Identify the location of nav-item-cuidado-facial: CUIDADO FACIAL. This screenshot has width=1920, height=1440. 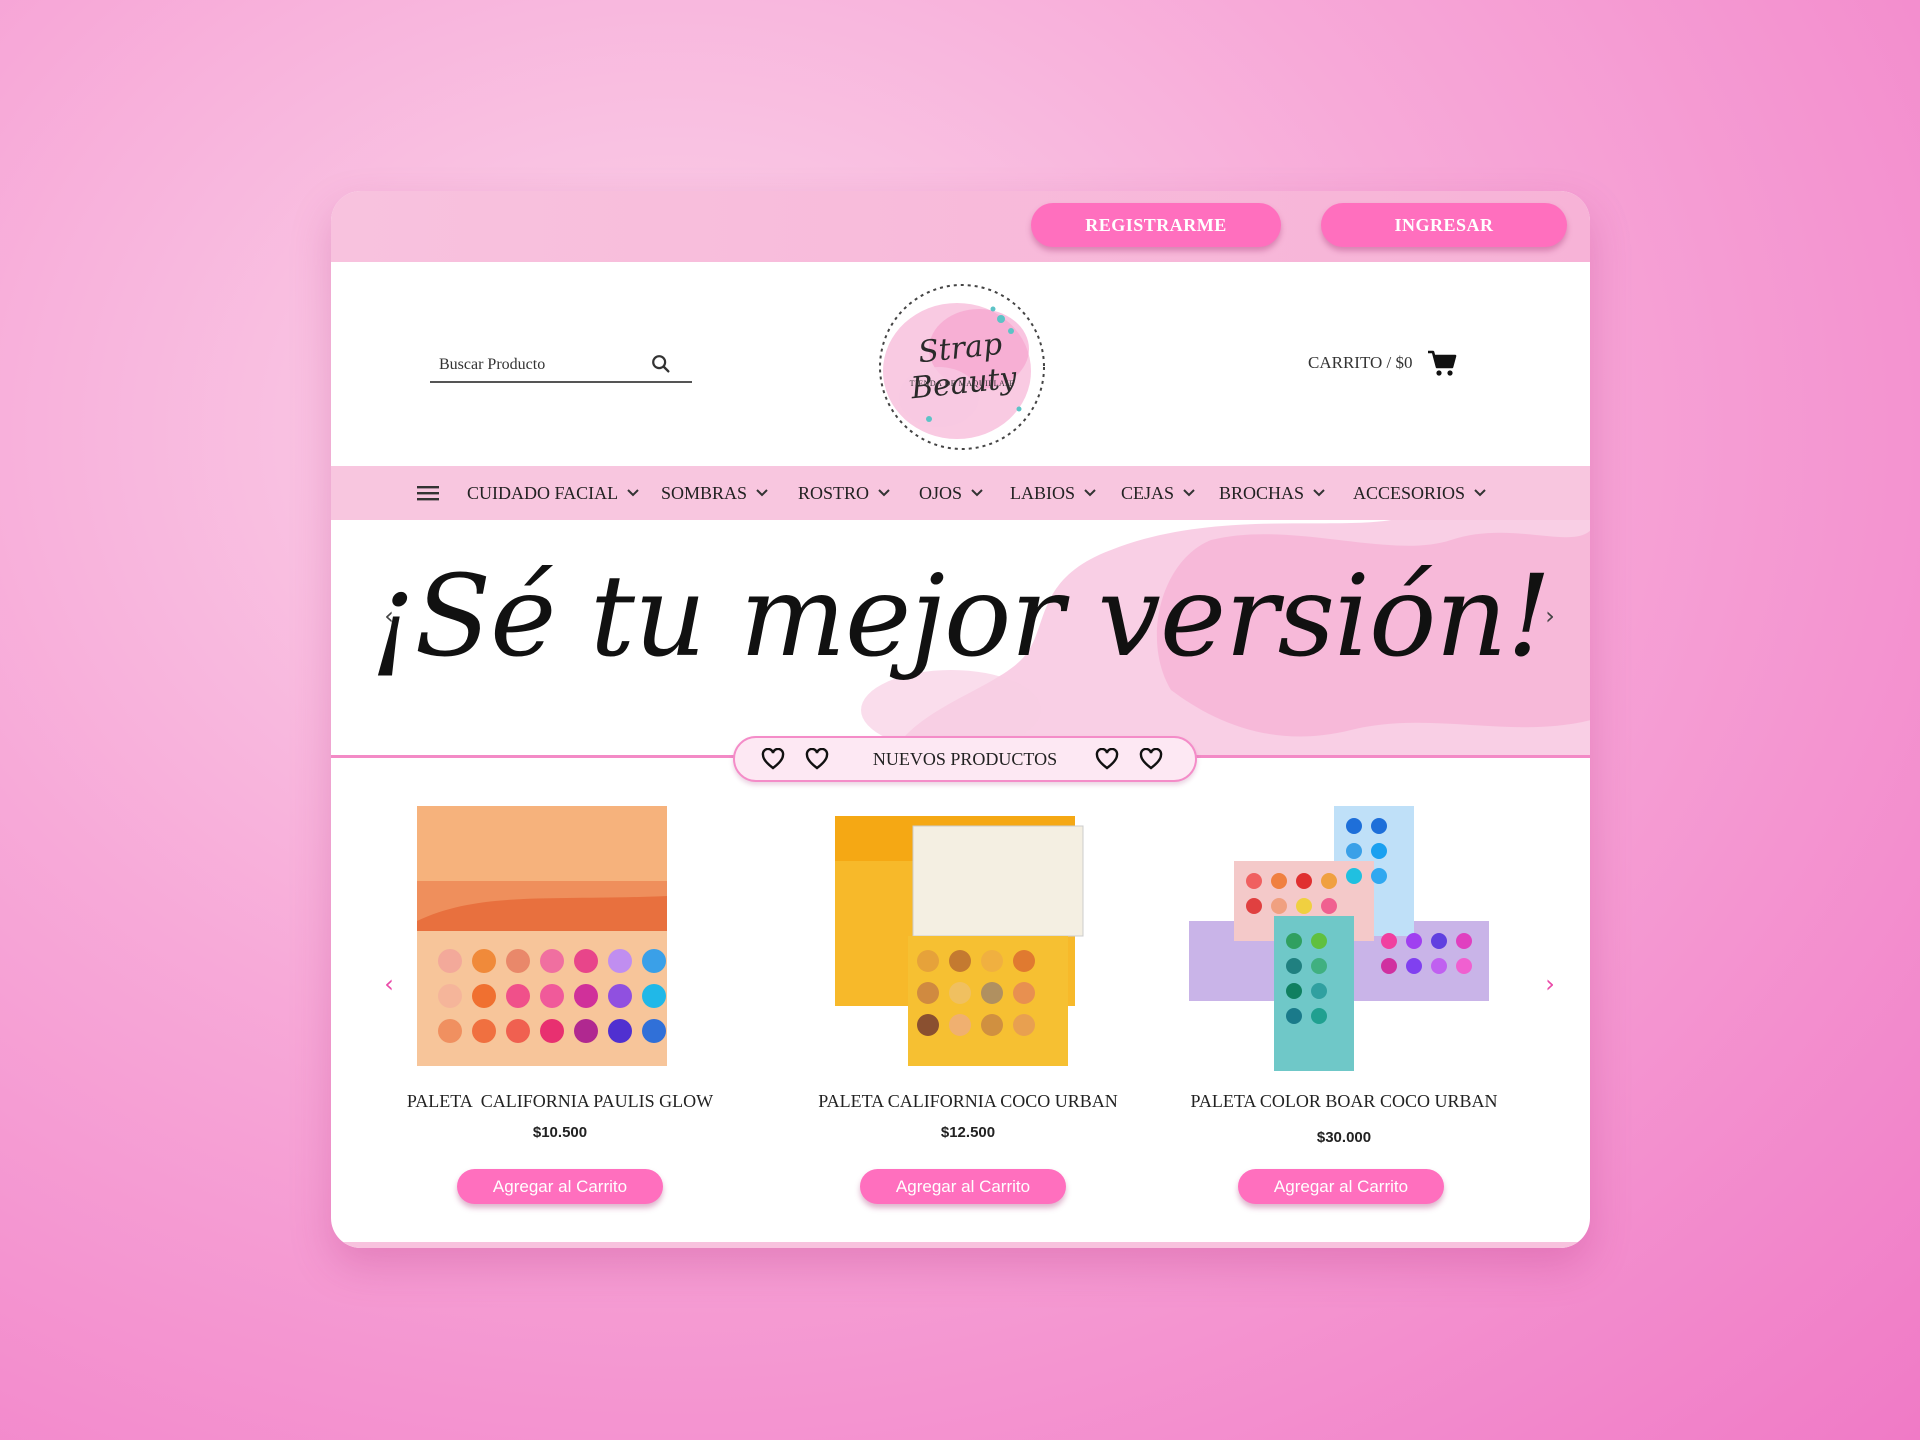
(553, 493).